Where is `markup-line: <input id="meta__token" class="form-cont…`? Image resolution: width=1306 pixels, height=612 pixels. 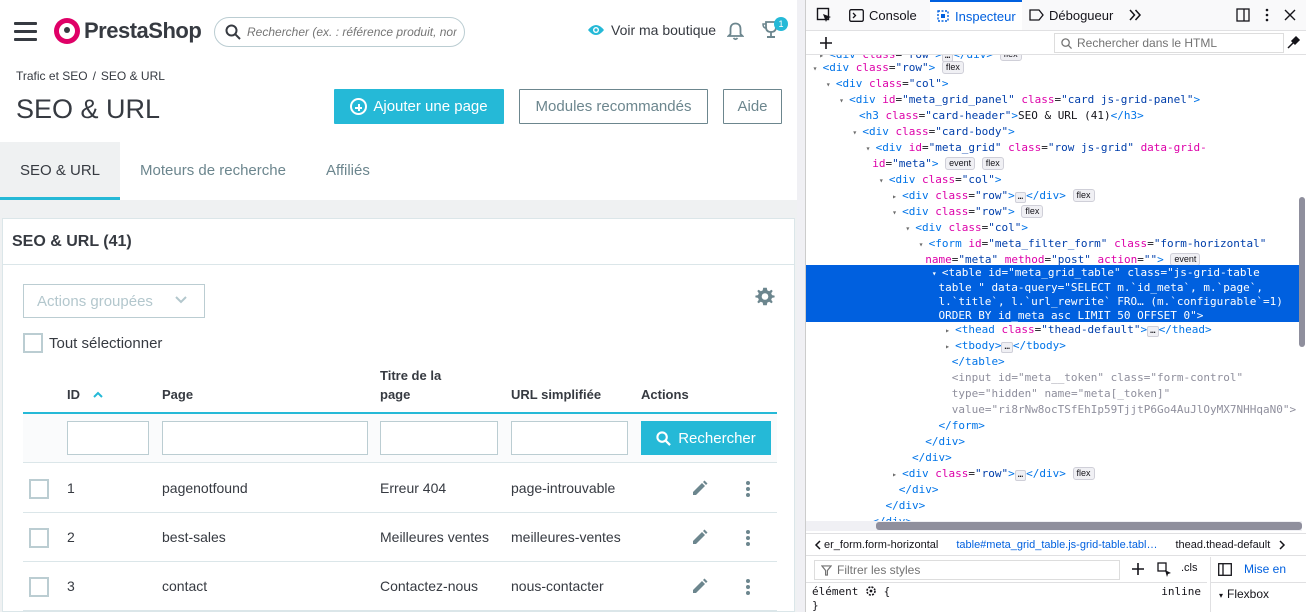
markup-line: <input id="meta__token" class="form-cont… is located at coordinates (1054, 378).